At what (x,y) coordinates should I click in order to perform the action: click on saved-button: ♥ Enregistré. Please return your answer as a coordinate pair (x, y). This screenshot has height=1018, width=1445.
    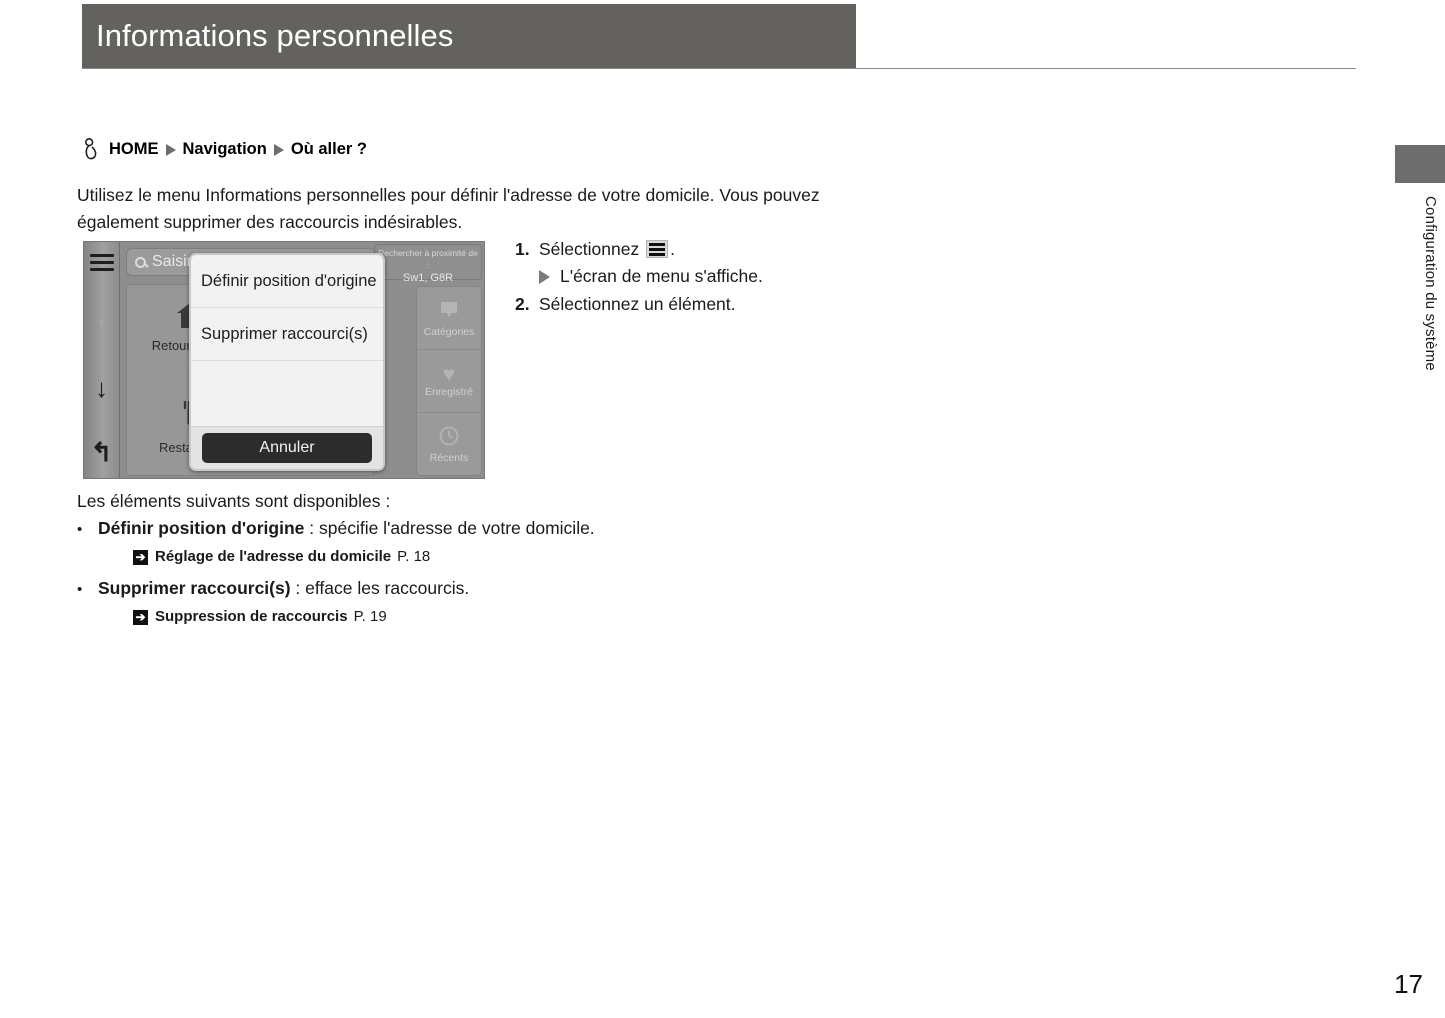
    Looking at the image, I should click on (449, 381).